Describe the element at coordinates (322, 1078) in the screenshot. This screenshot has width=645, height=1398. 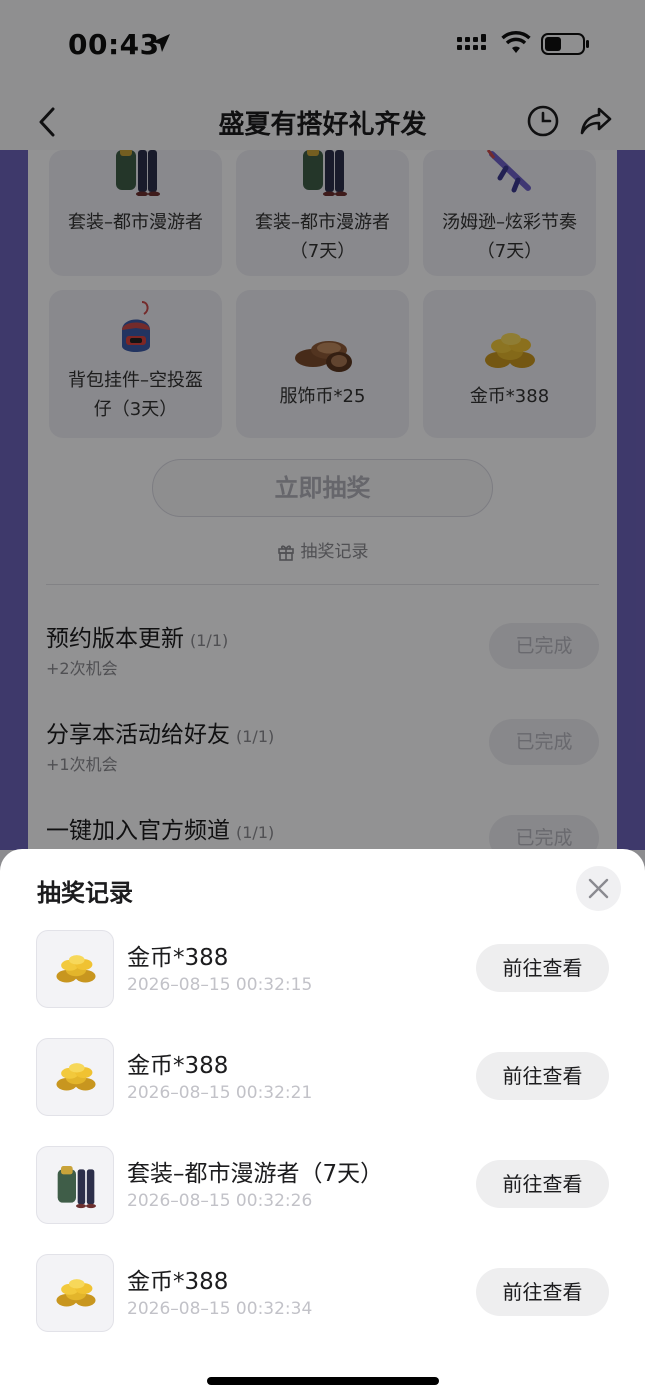
I see `record-row: 金币*388 2026–08–15 00:32:21 前往查看` at that location.